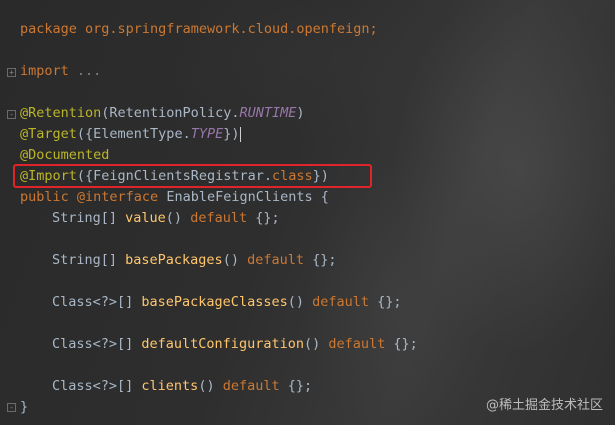  Describe the element at coordinates (544, 405) in the screenshot. I see `watermark: @稀土掘金技术社区` at that location.